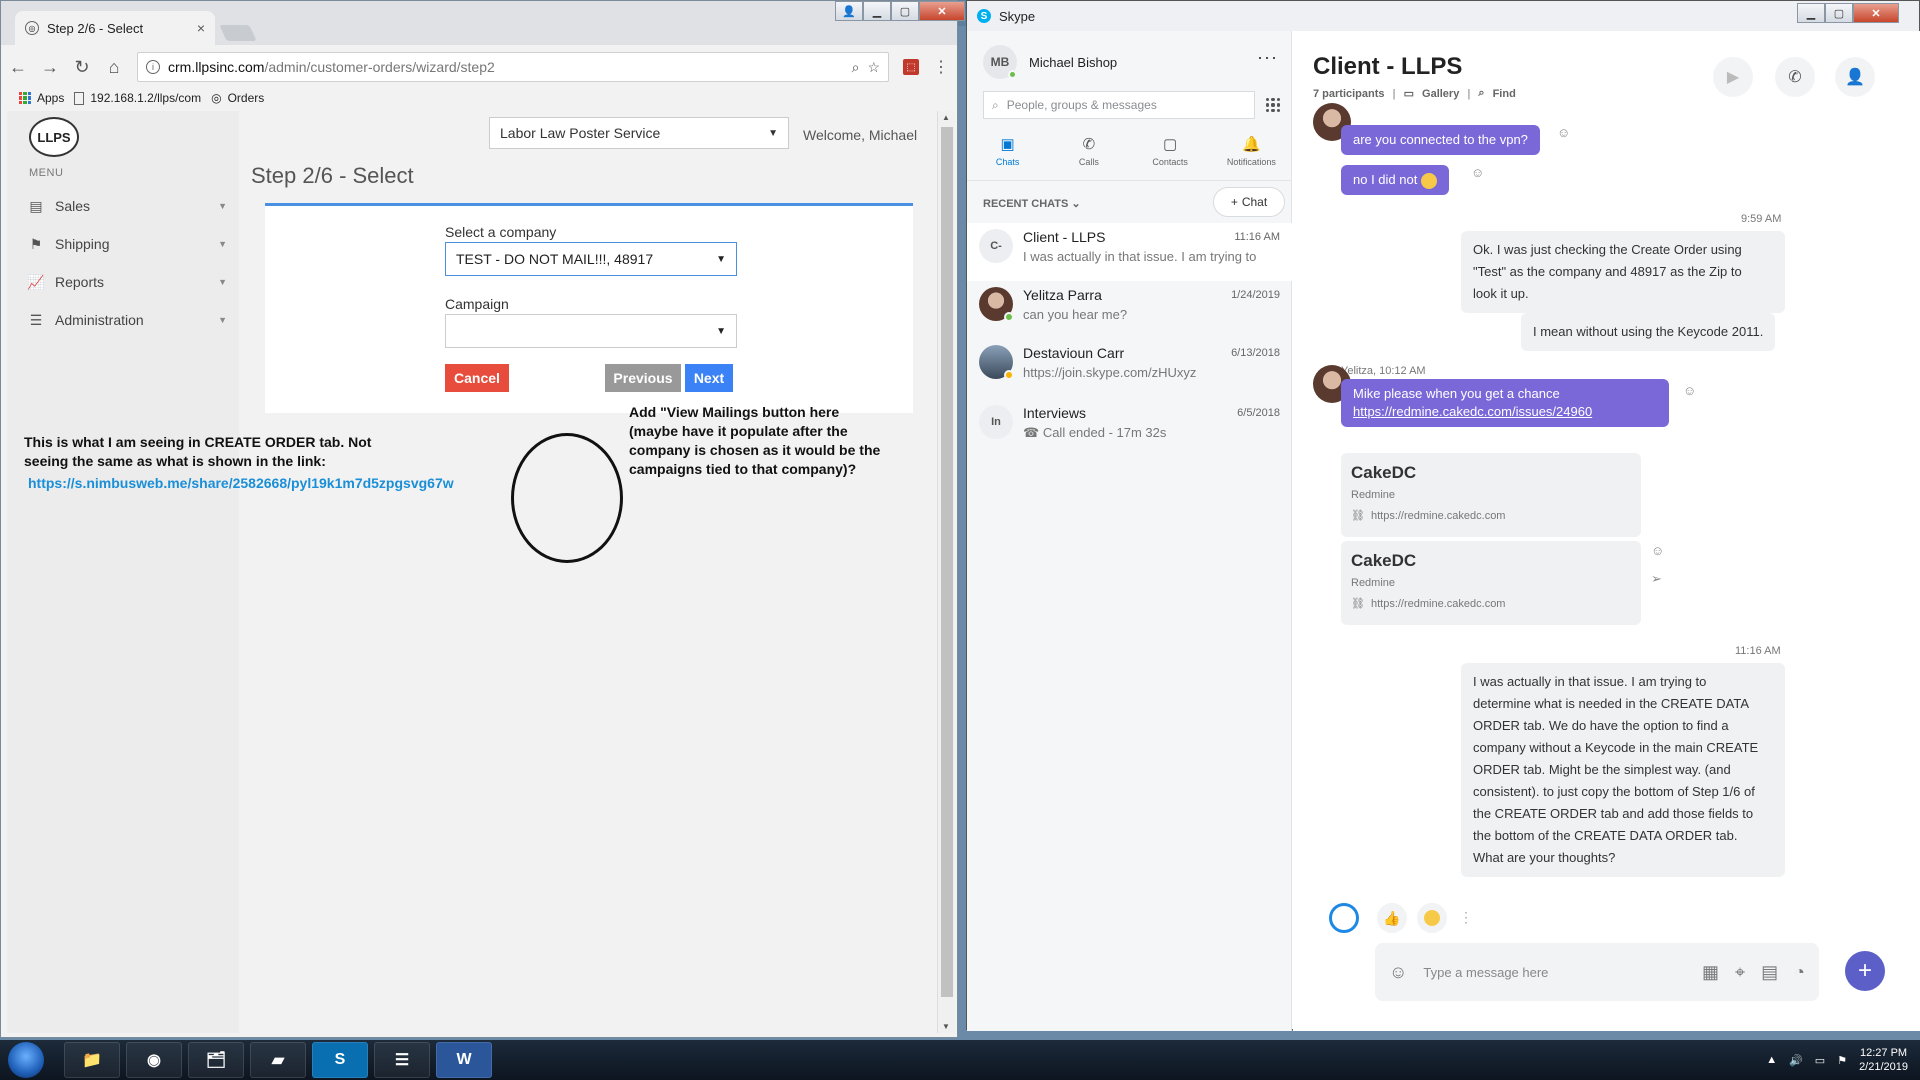  Describe the element at coordinates (1088, 155) in the screenshot. I see `tab-calls: ✆ Calls` at that location.